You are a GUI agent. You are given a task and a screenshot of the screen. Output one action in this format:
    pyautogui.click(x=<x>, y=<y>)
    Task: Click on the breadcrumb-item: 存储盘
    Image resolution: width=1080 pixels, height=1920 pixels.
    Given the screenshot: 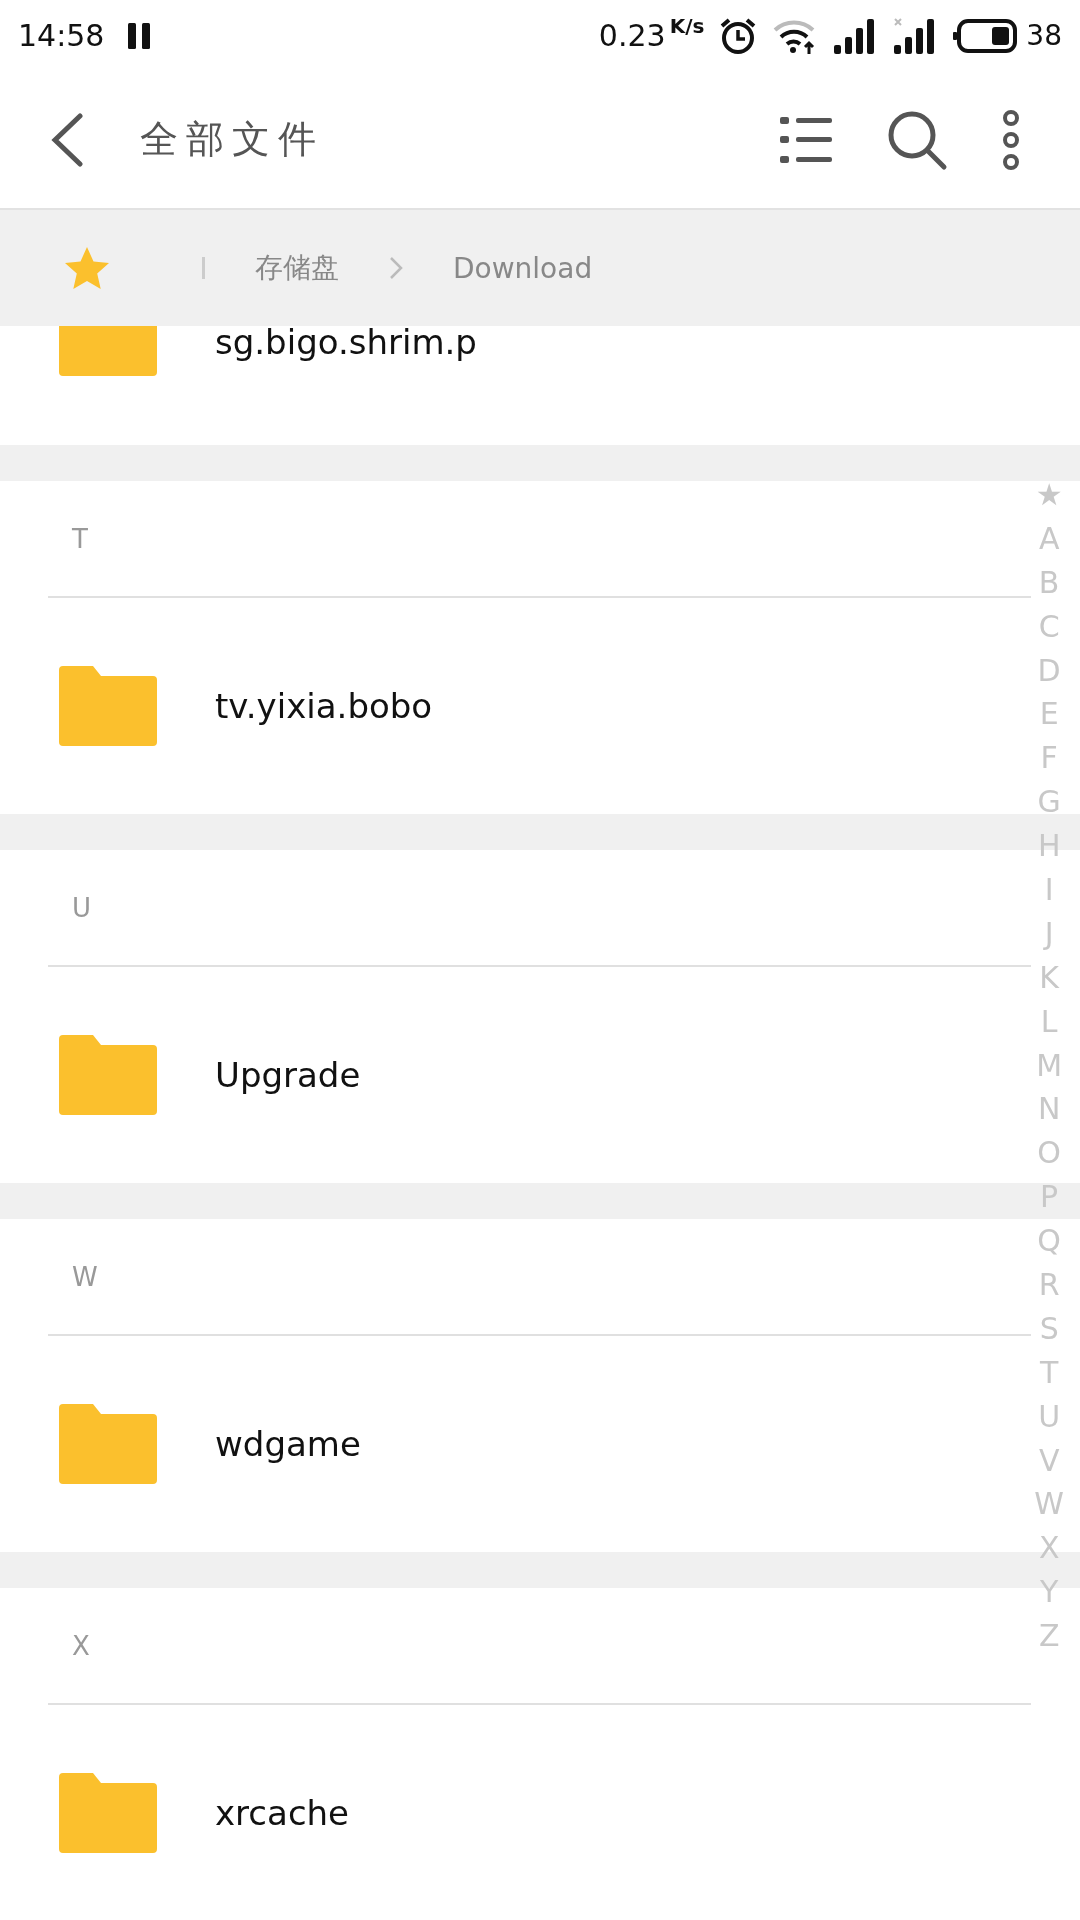 What is the action you would take?
    pyautogui.click(x=297, y=268)
    